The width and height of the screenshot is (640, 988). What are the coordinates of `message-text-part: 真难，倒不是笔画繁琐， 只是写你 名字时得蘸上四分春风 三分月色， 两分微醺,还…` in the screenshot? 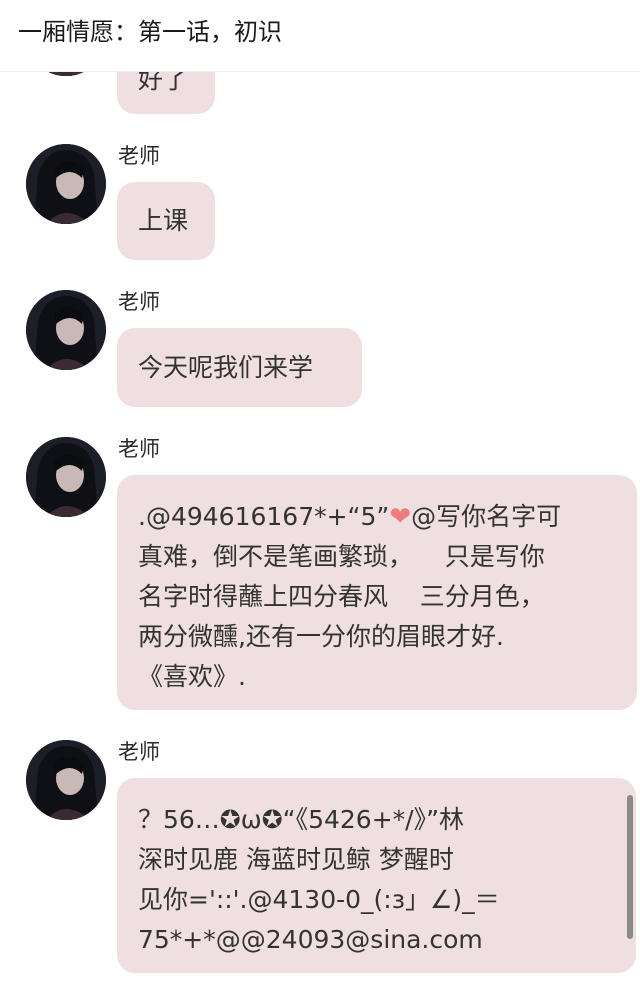 It's located at (341, 616).